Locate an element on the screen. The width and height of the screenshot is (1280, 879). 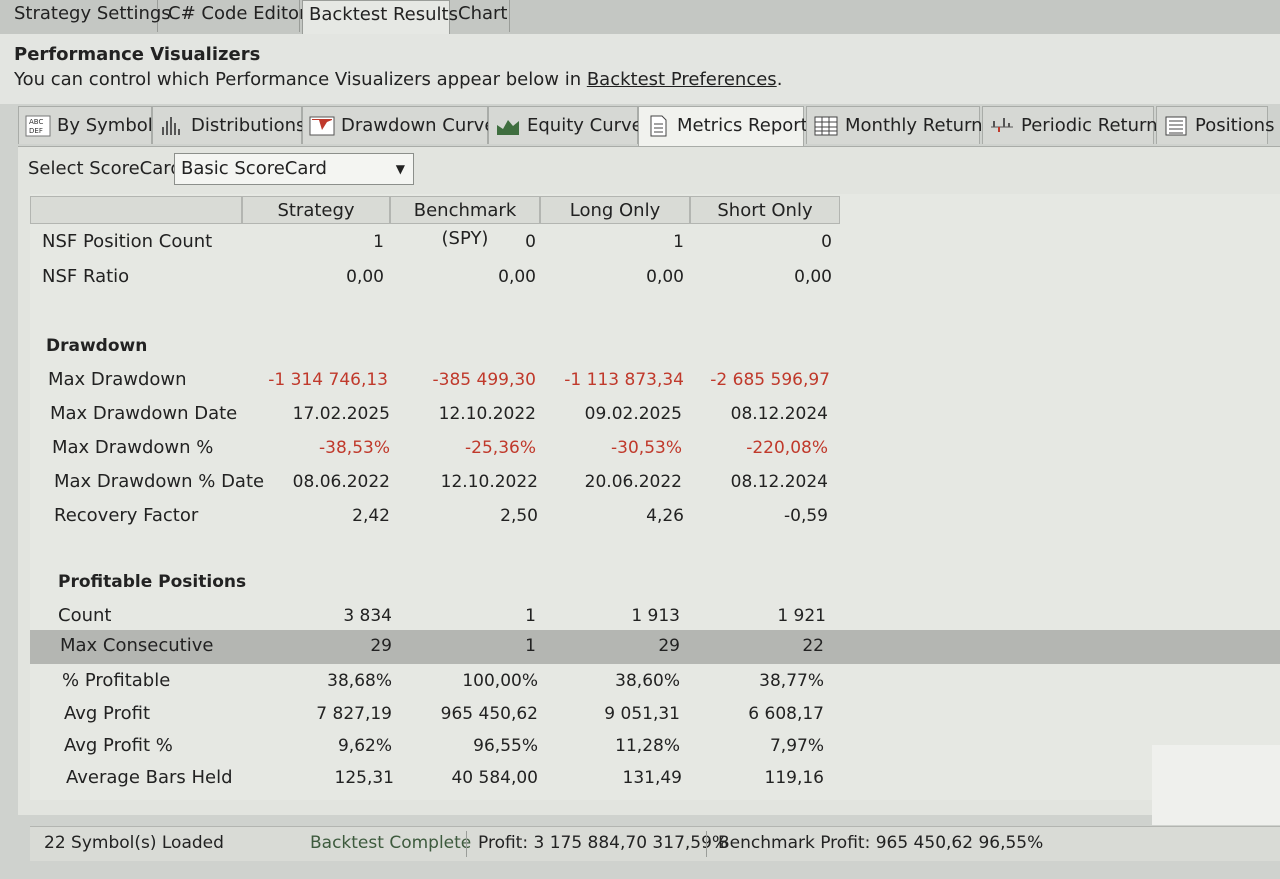
tab-distributions: Distributions is located at coordinates (228, 125).